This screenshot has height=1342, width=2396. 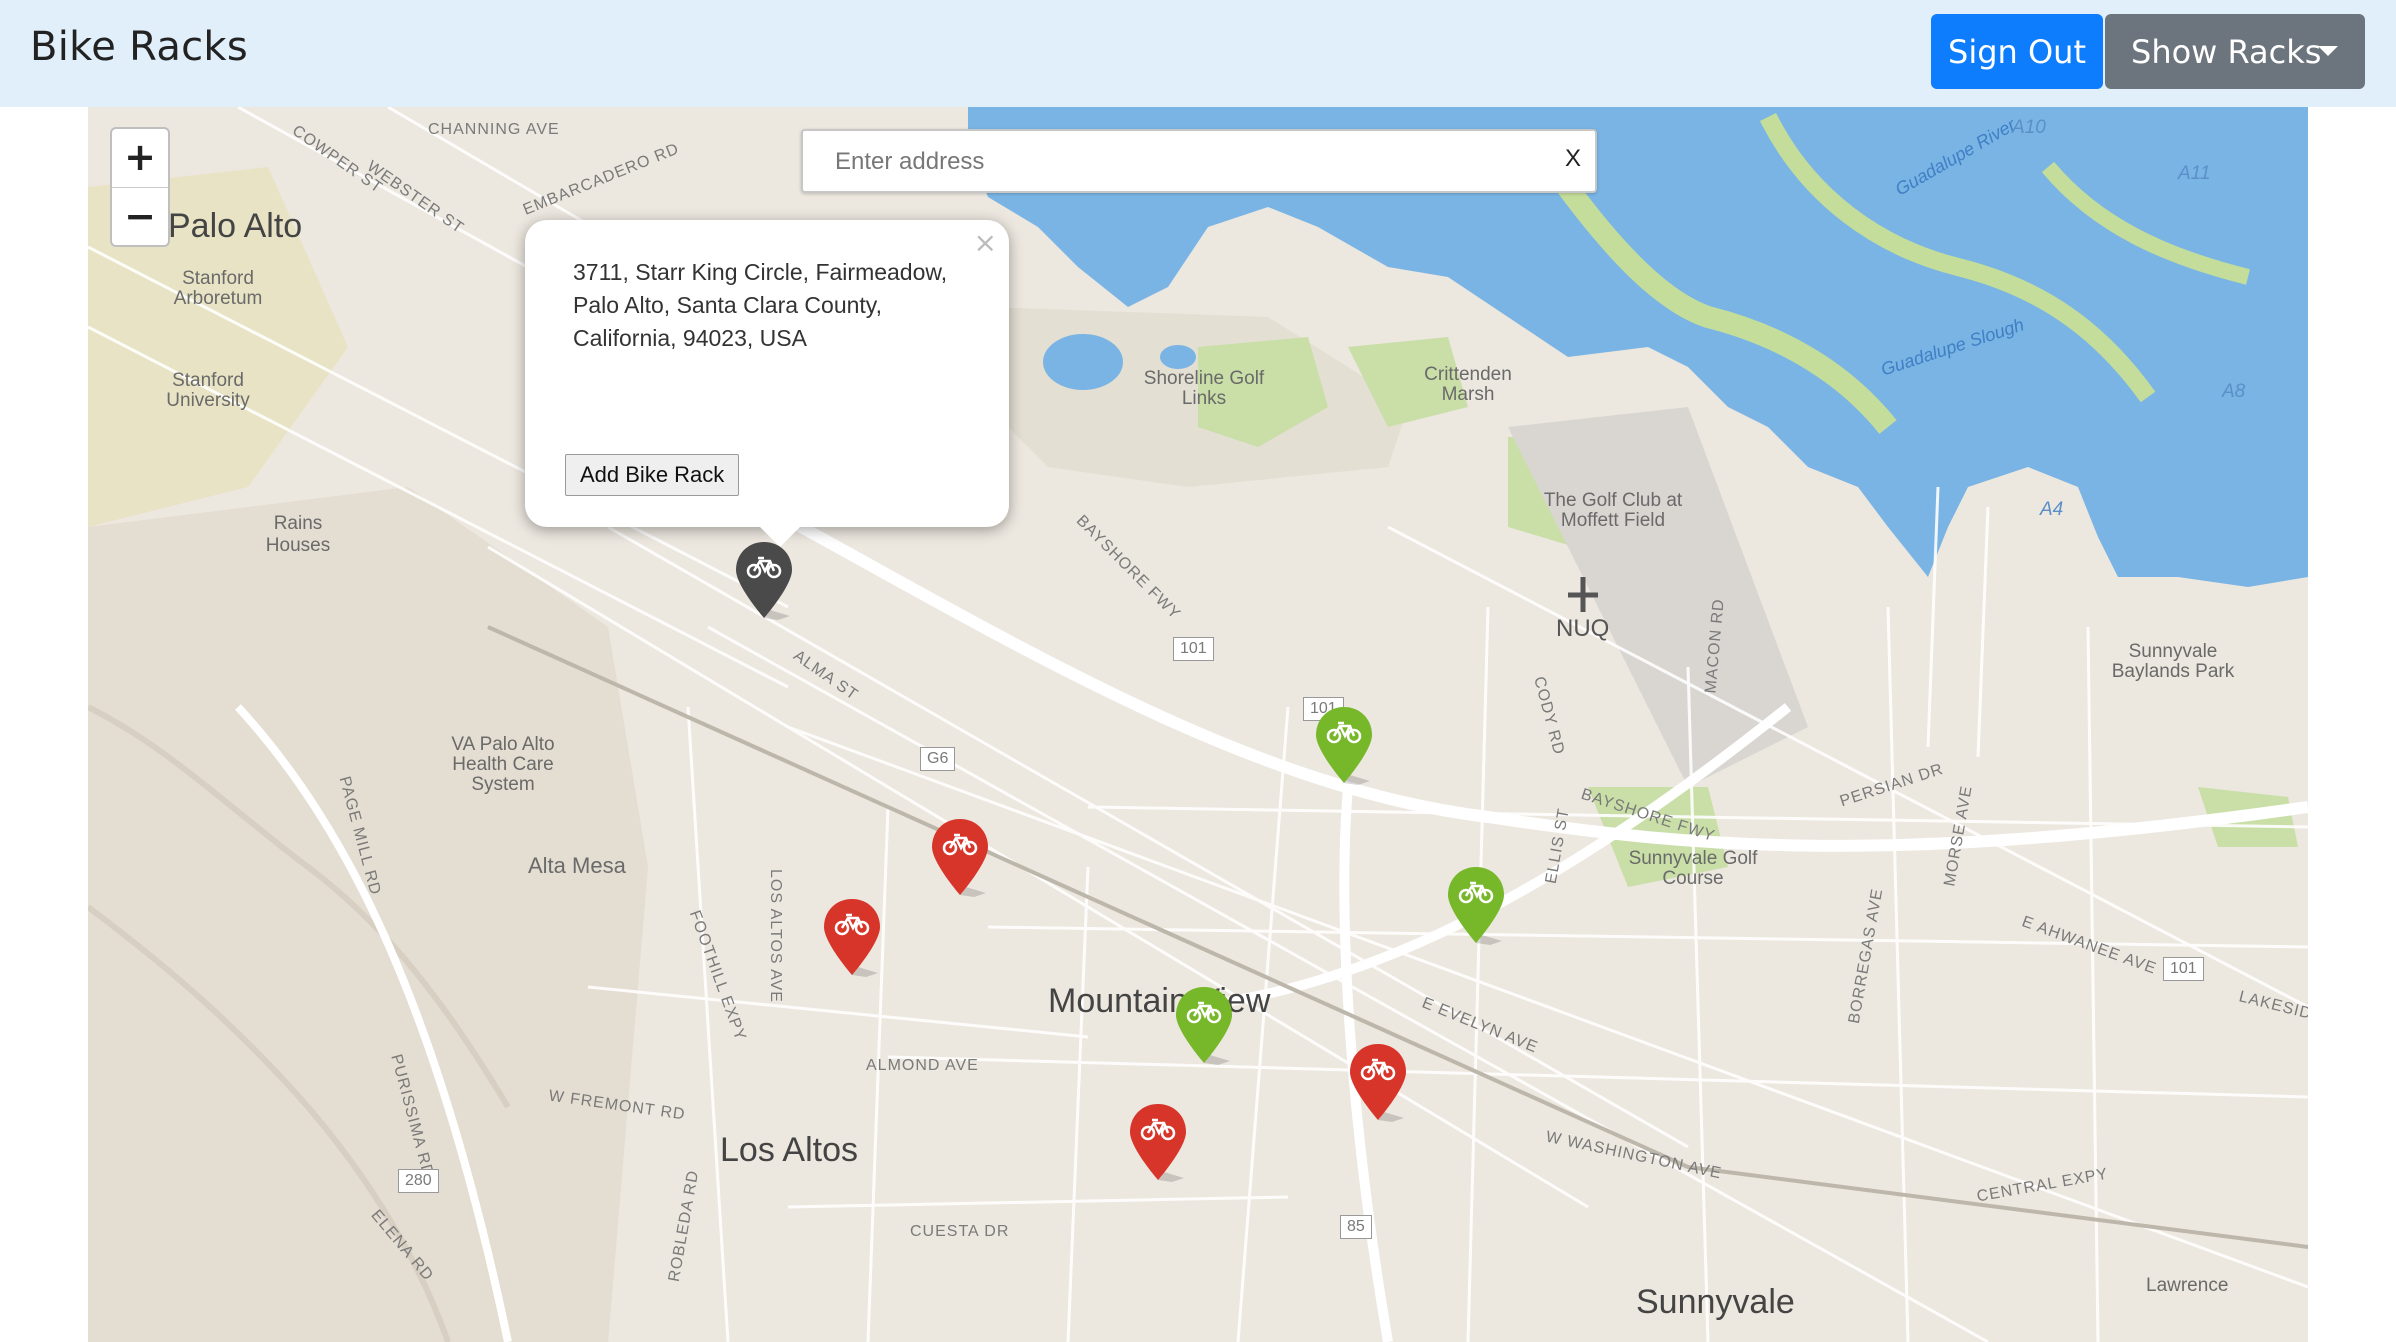 What do you see at coordinates (1573, 159) in the screenshot?
I see `clear-search-button: X` at bounding box center [1573, 159].